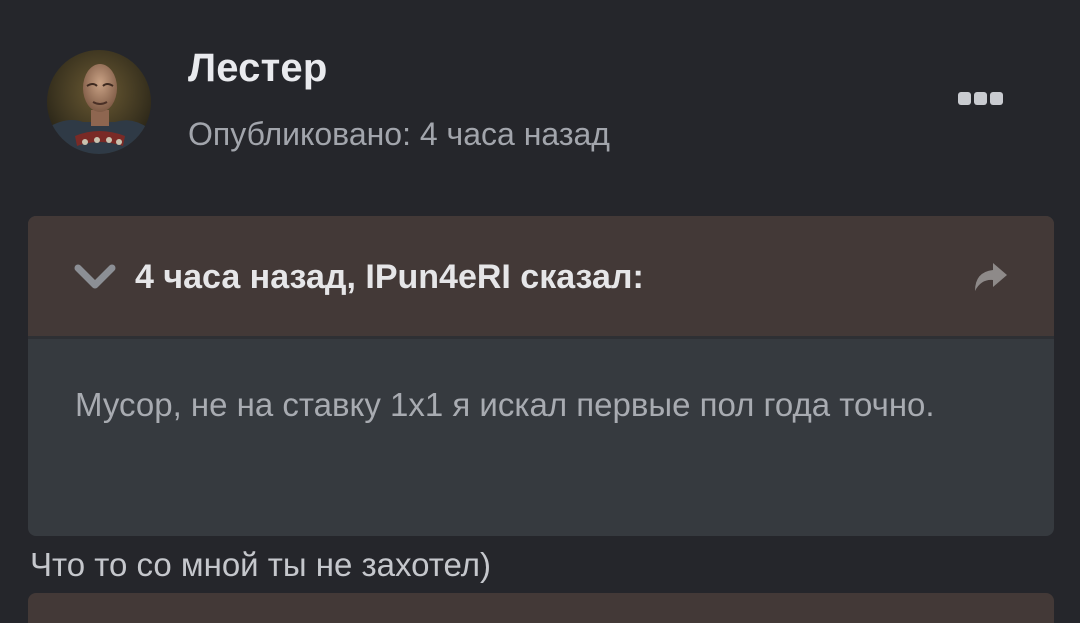  I want to click on avatar, so click(99, 102).